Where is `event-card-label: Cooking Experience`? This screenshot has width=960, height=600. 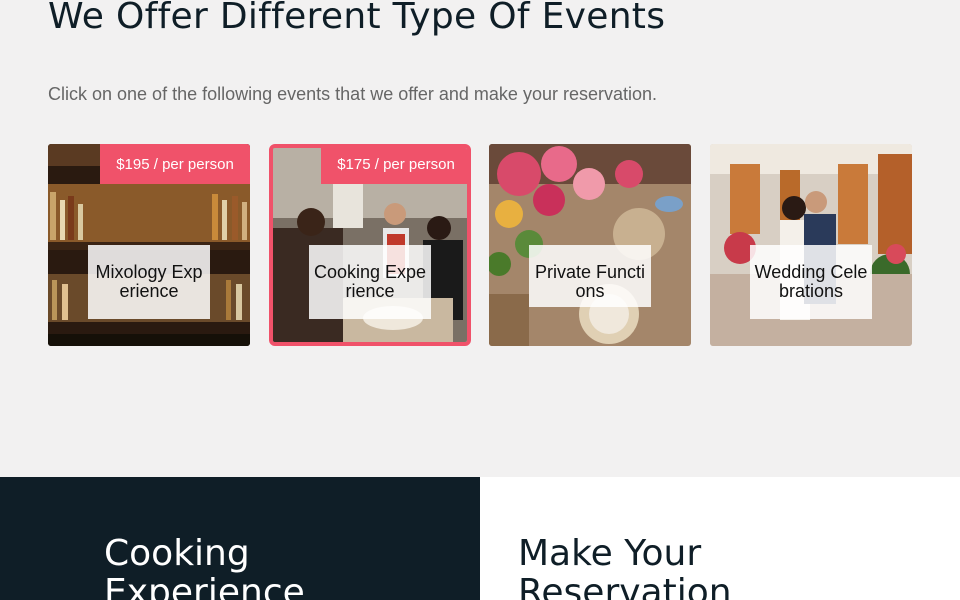 event-card-label: Cooking Experience is located at coordinates (370, 282).